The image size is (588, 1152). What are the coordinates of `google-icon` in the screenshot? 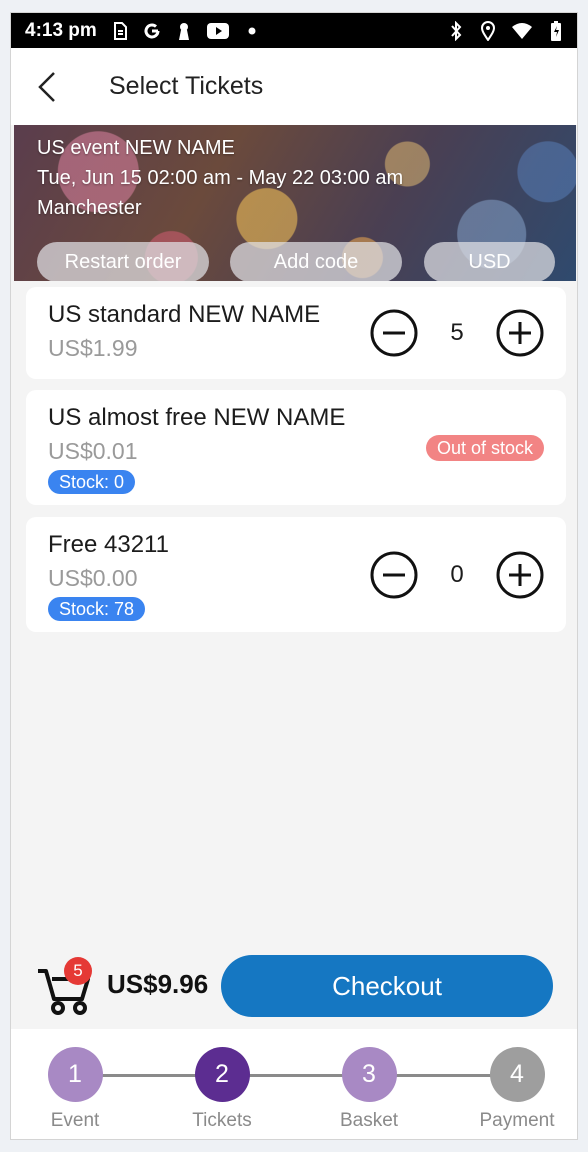 It's located at (152, 31).